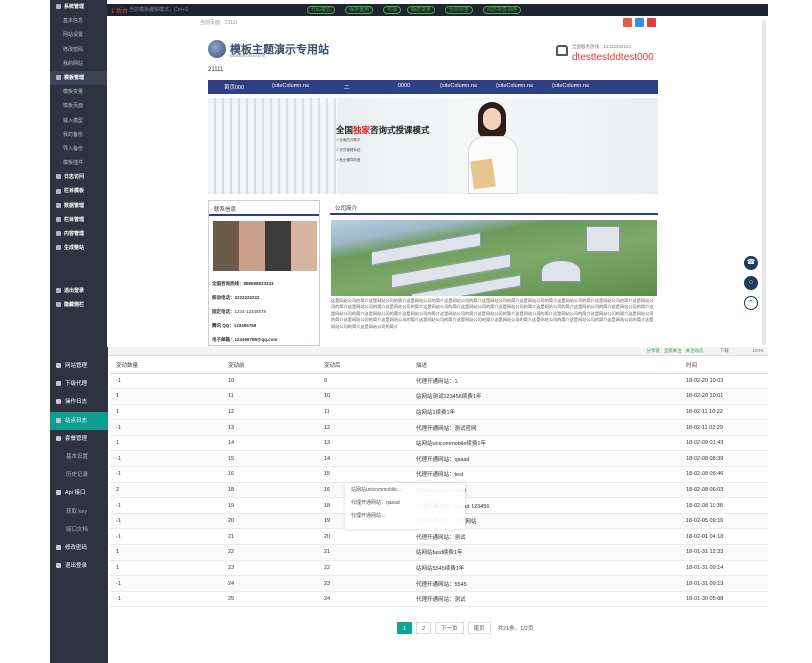 The height and width of the screenshot is (663, 812). I want to click on table-row: -1 16 15 代理开通网站：test 18-02-08 06:46, so click(439, 474).